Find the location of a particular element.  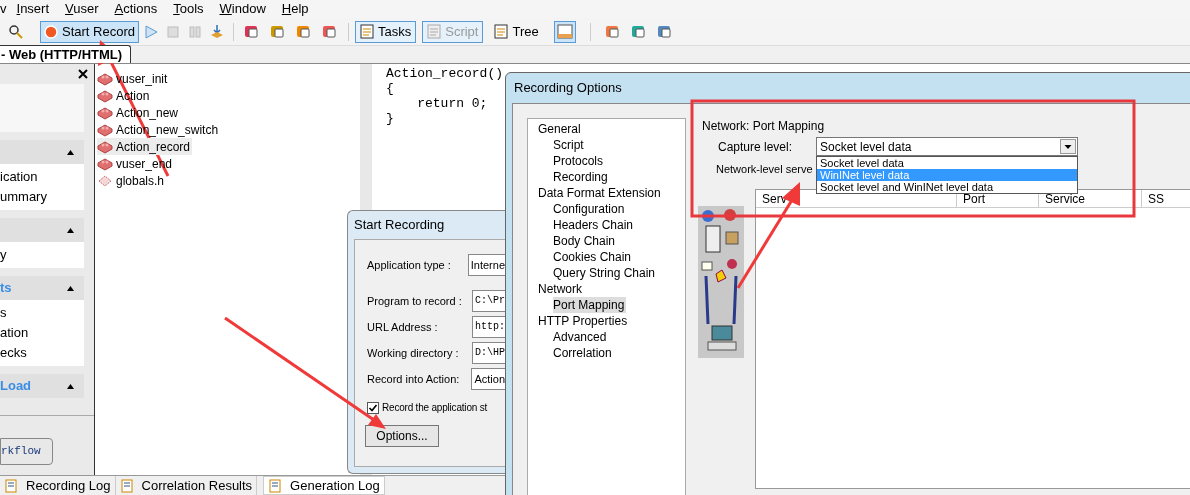

menu-item: Insert is located at coordinates (33, 9).